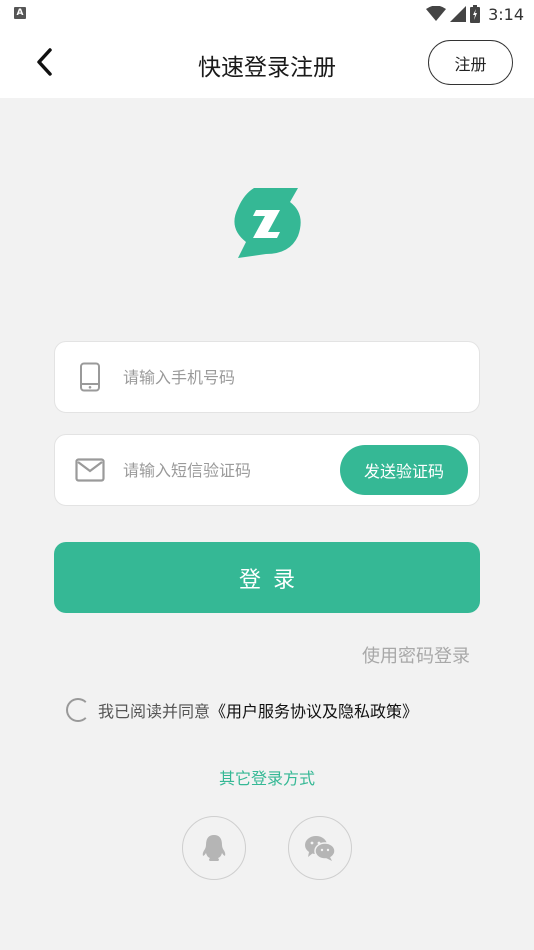 Image resolution: width=534 pixels, height=950 pixels. I want to click on status-icons: 3:14, so click(475, 14).